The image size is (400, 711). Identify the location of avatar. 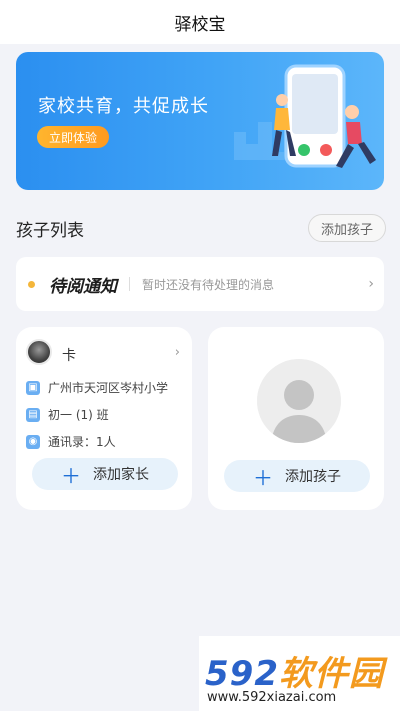
(39, 352).